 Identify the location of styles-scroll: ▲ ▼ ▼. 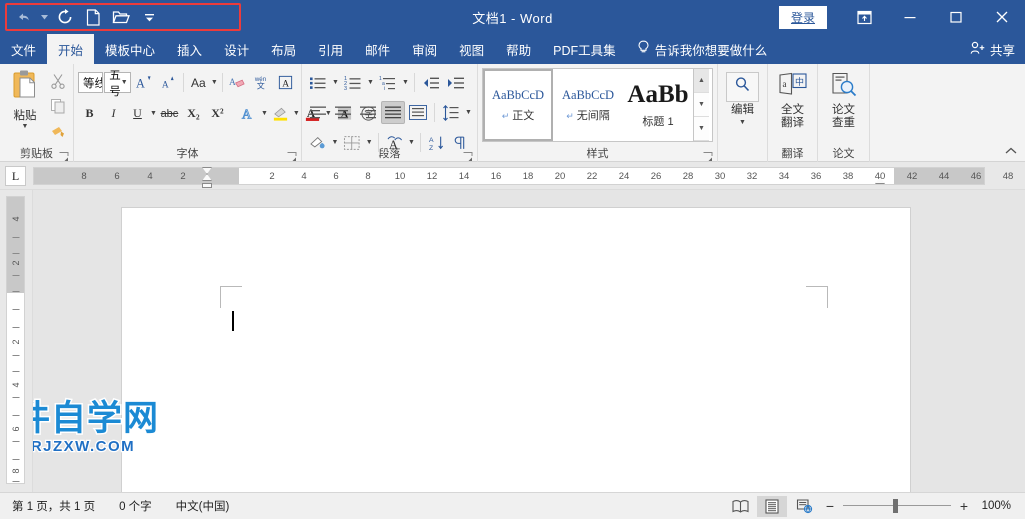
(701, 105).